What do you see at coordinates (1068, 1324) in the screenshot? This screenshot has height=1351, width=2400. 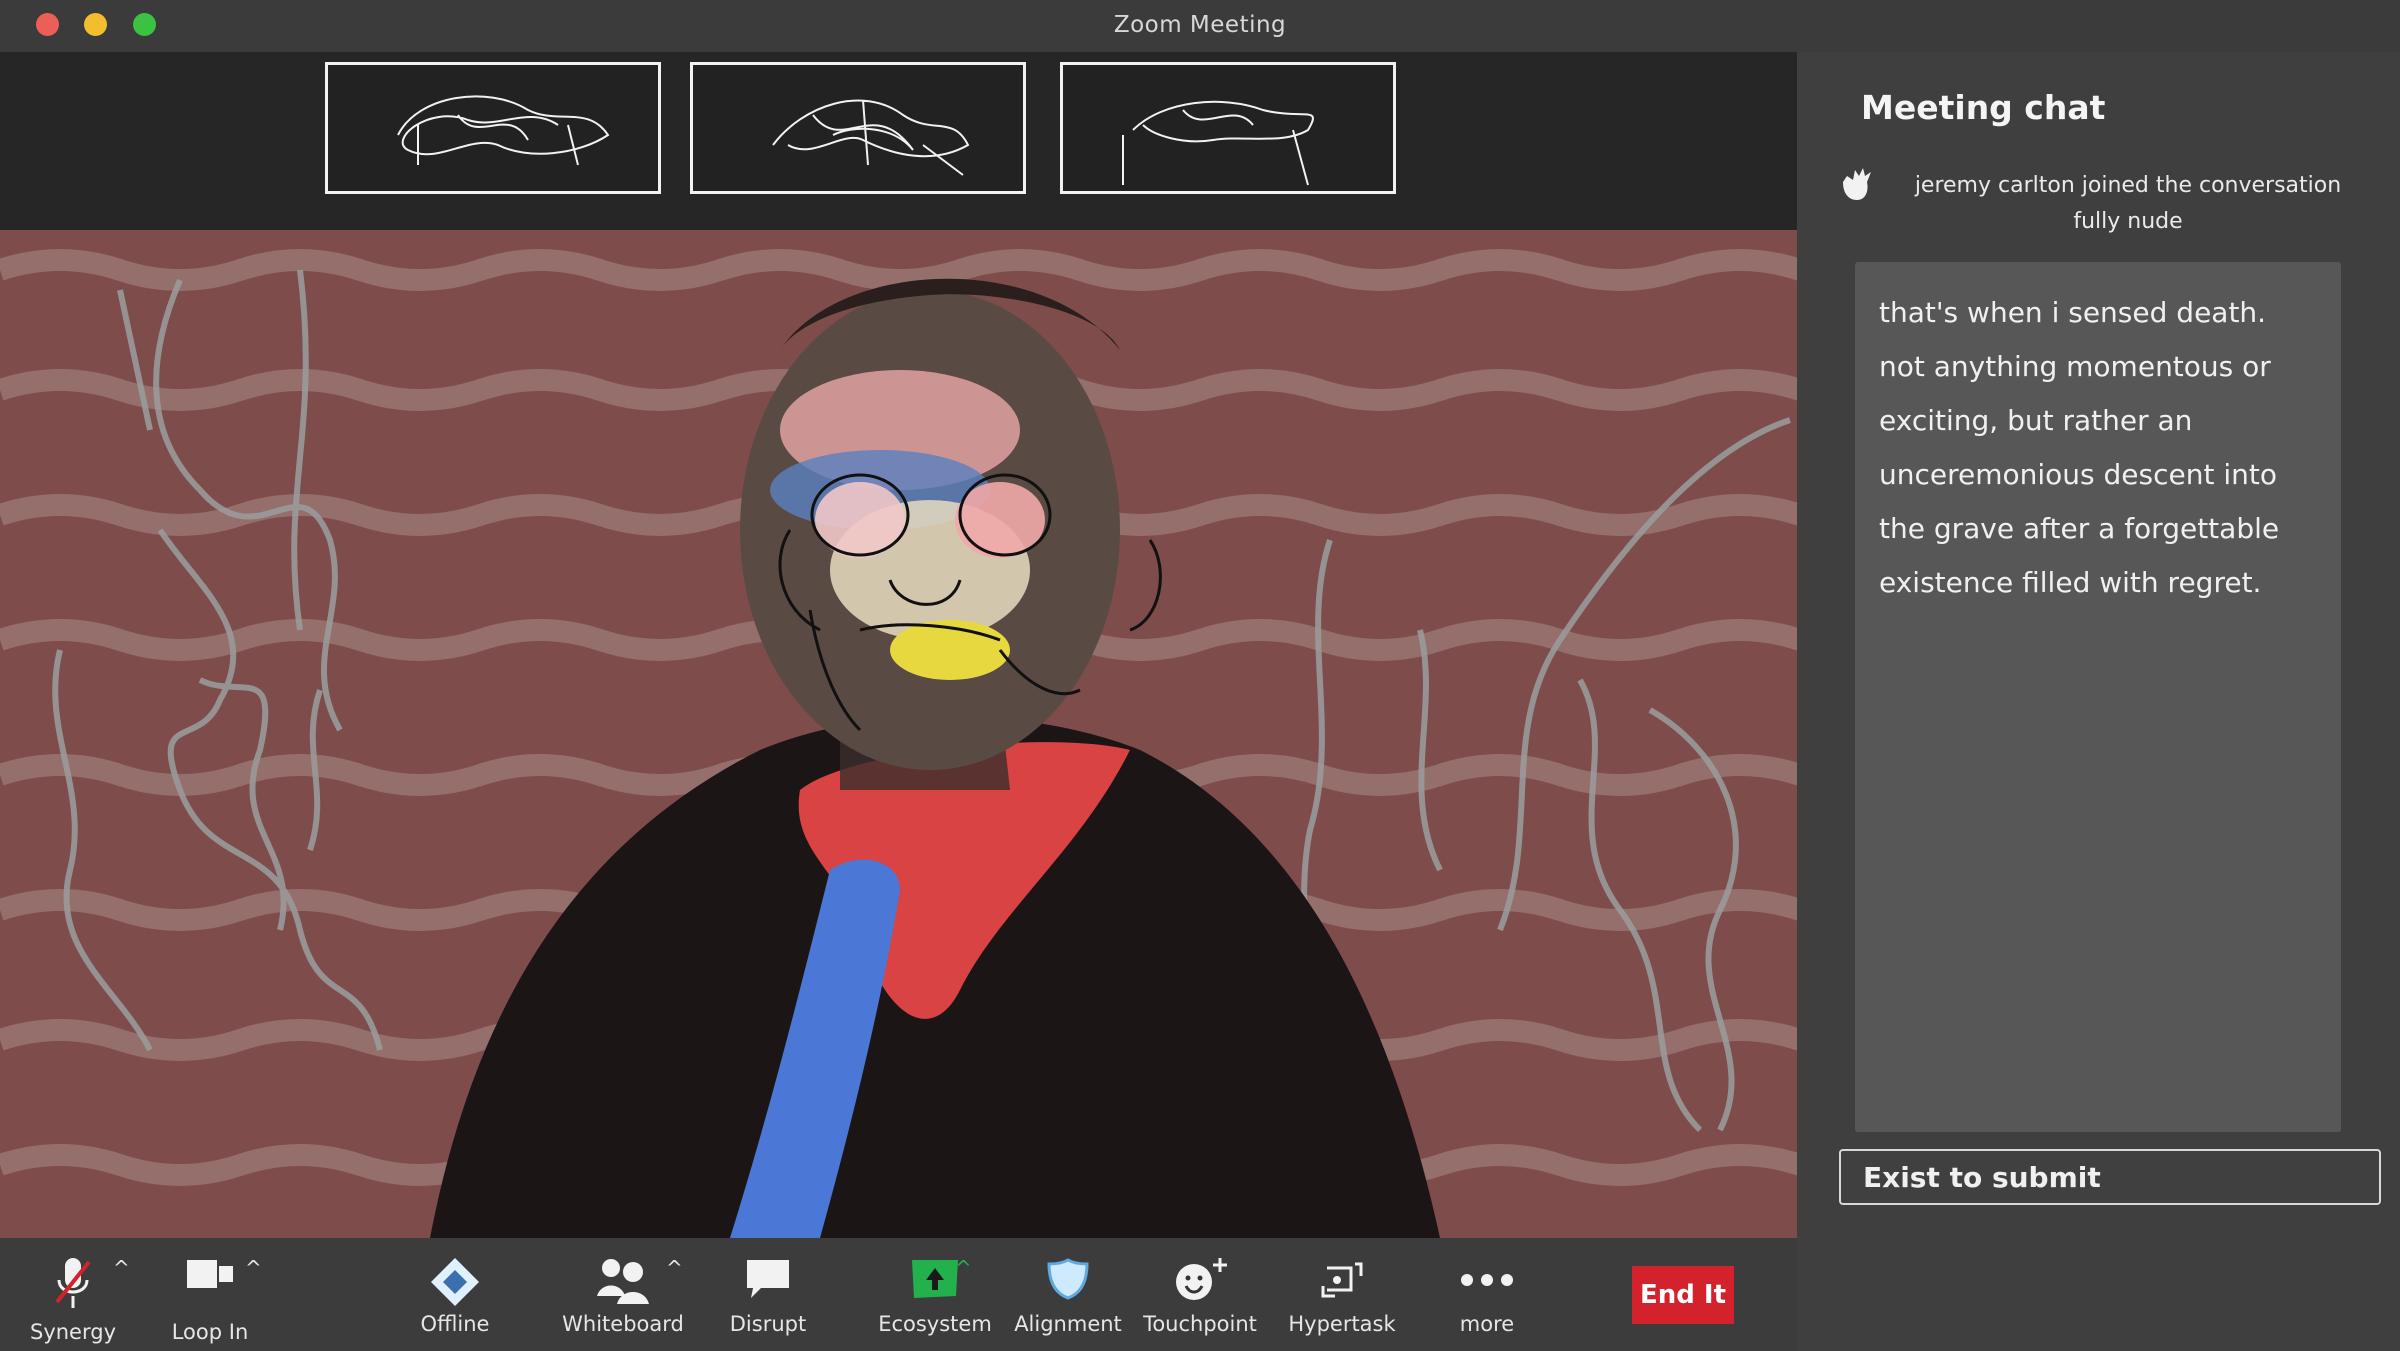 I see `alignment-label: Alignment` at bounding box center [1068, 1324].